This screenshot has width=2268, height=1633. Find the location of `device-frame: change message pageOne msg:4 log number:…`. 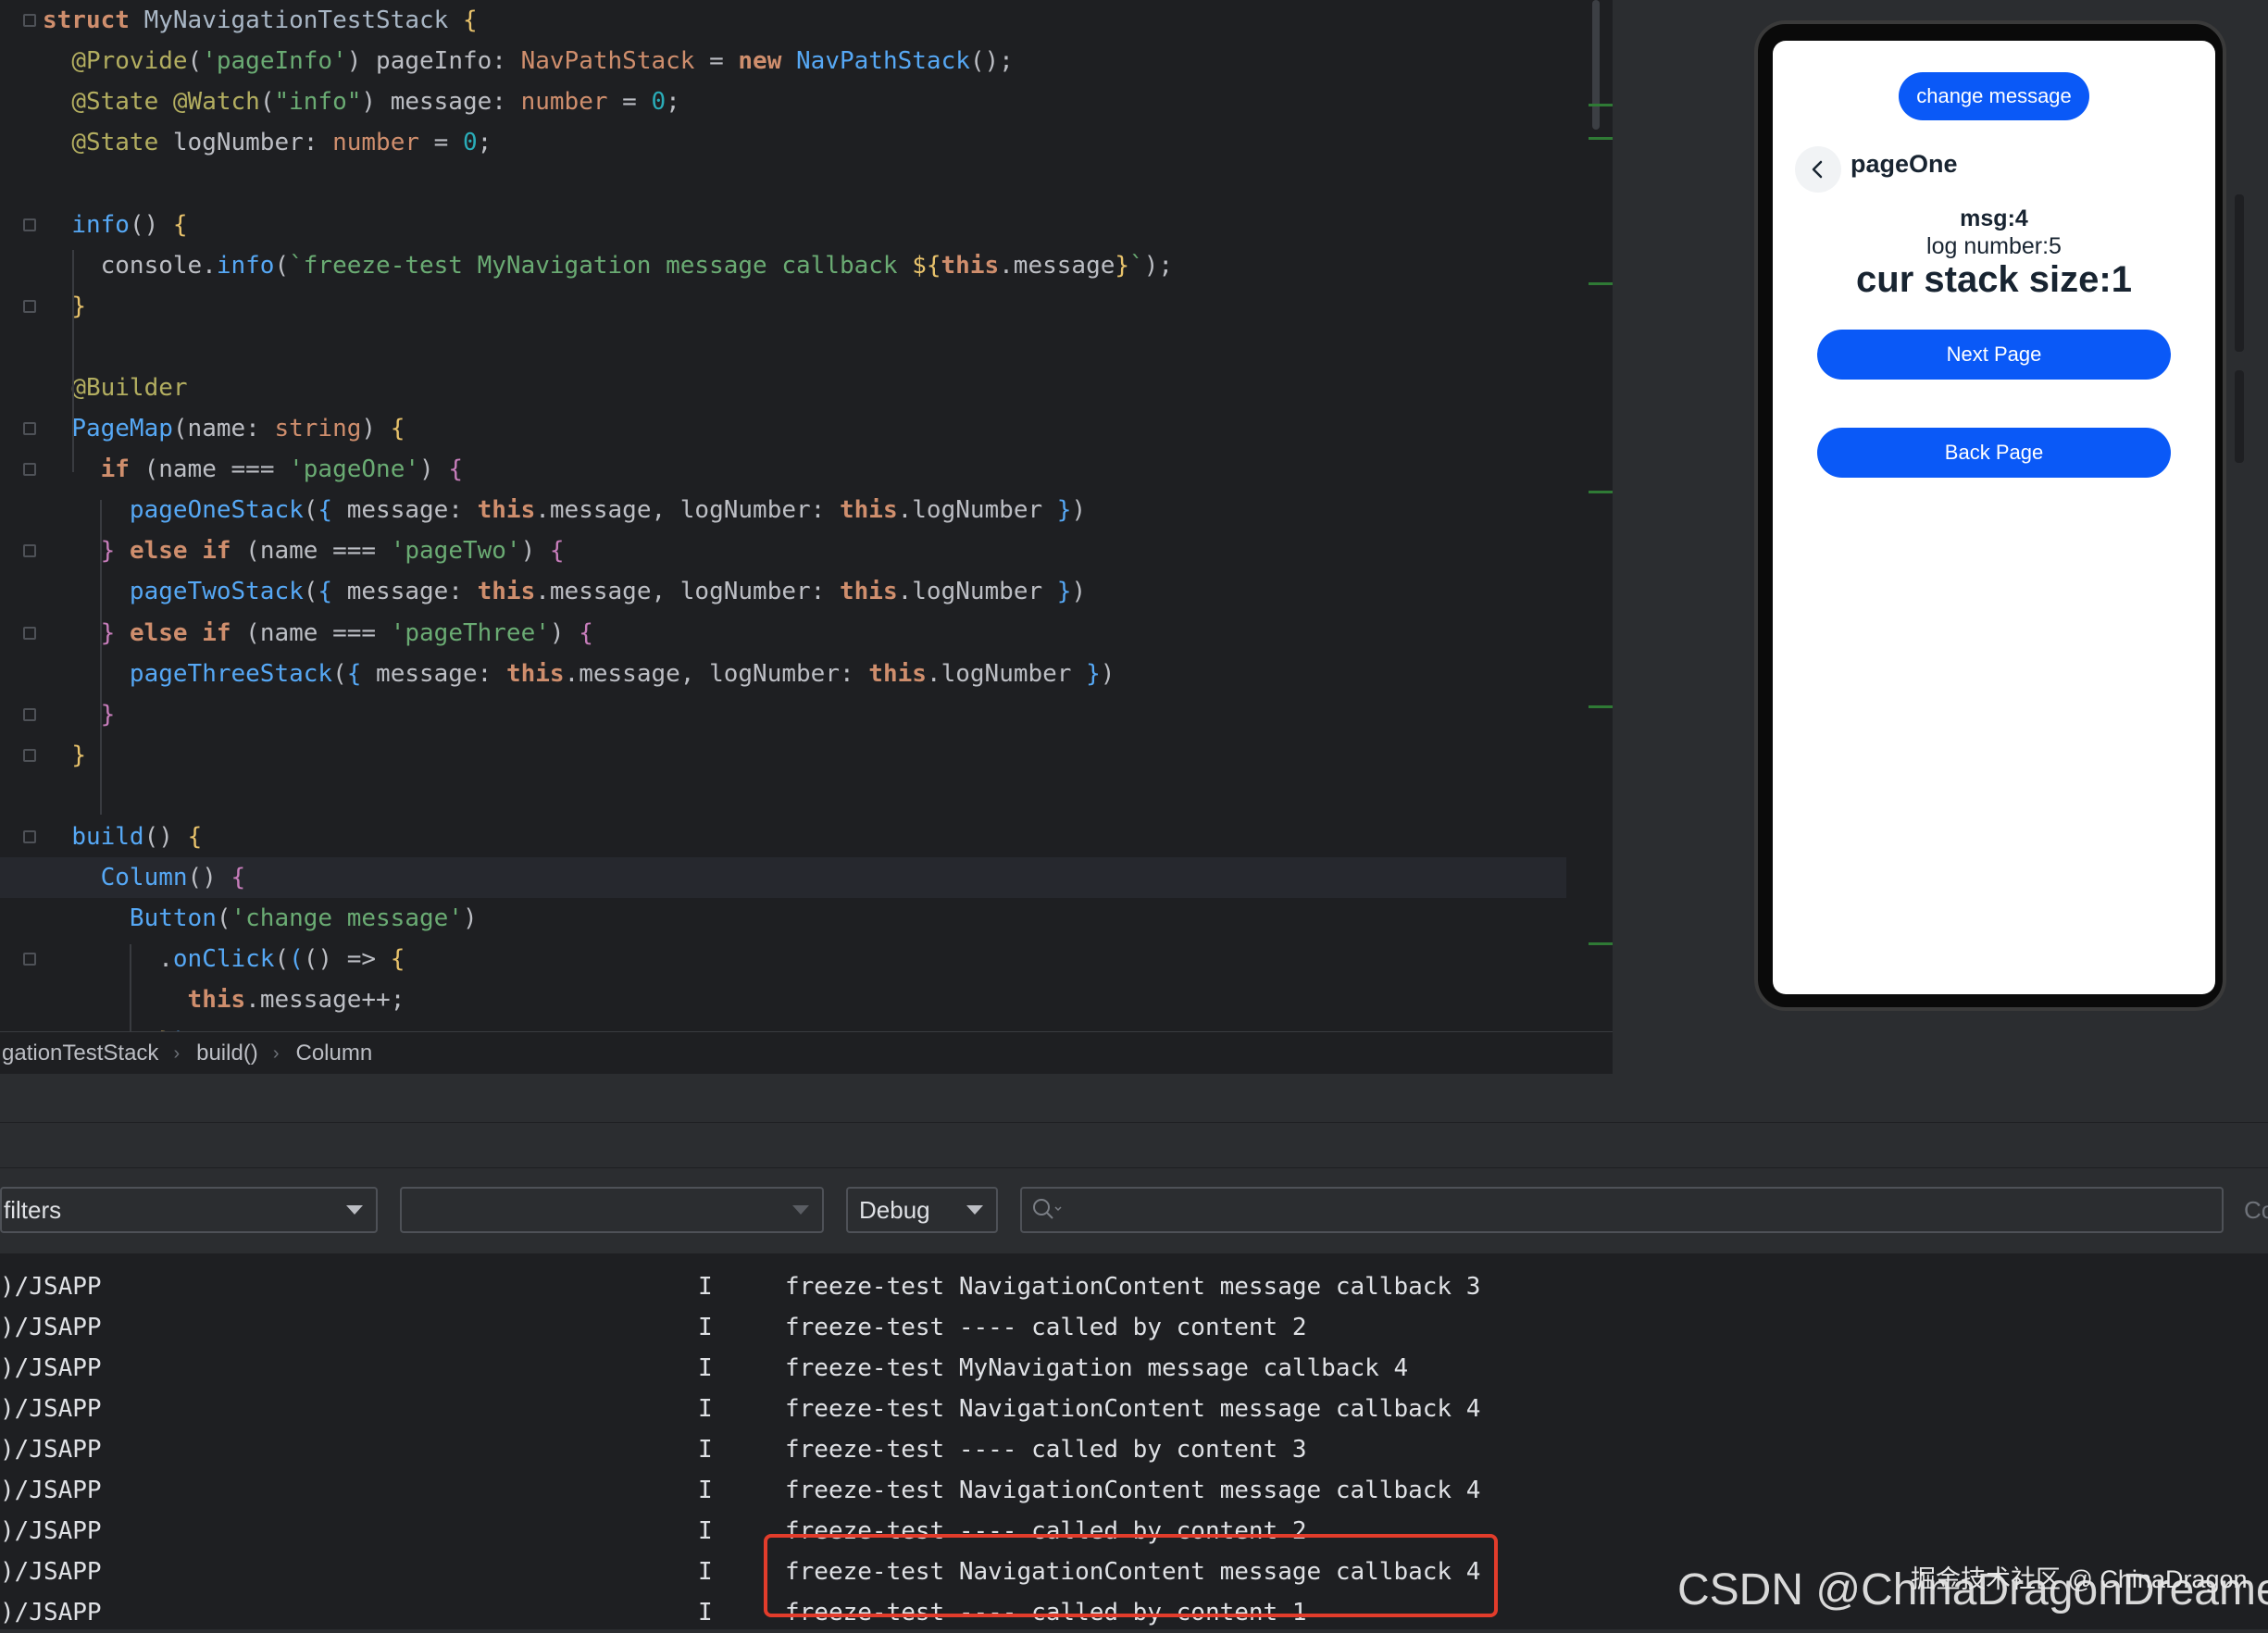

device-frame: change message pageOne msg:4 log number:… is located at coordinates (1990, 515).